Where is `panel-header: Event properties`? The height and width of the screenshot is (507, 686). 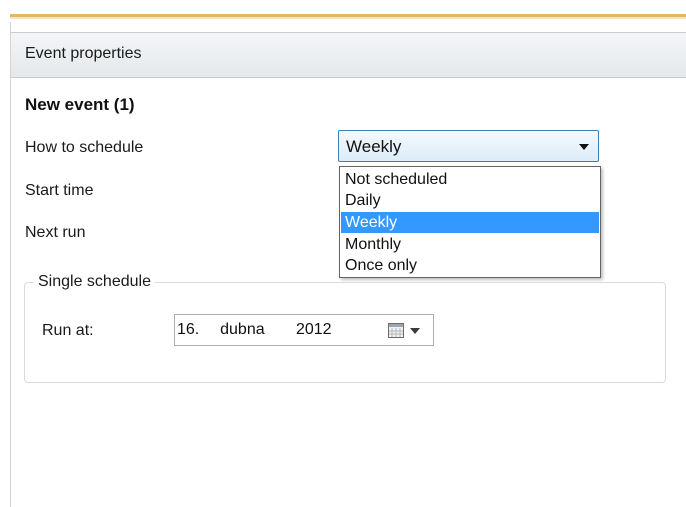
panel-header: Event properties is located at coordinates (348, 55).